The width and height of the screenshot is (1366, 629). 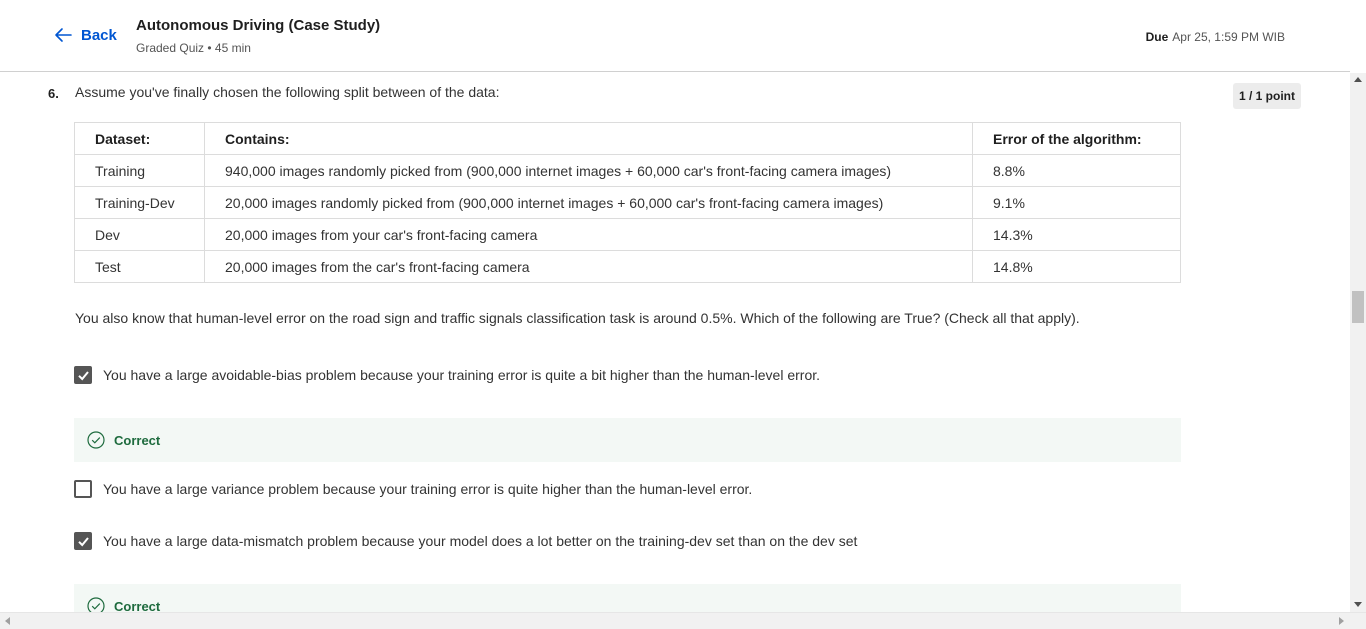 What do you see at coordinates (83, 489) in the screenshot?
I see `checkbox-unchecked` at bounding box center [83, 489].